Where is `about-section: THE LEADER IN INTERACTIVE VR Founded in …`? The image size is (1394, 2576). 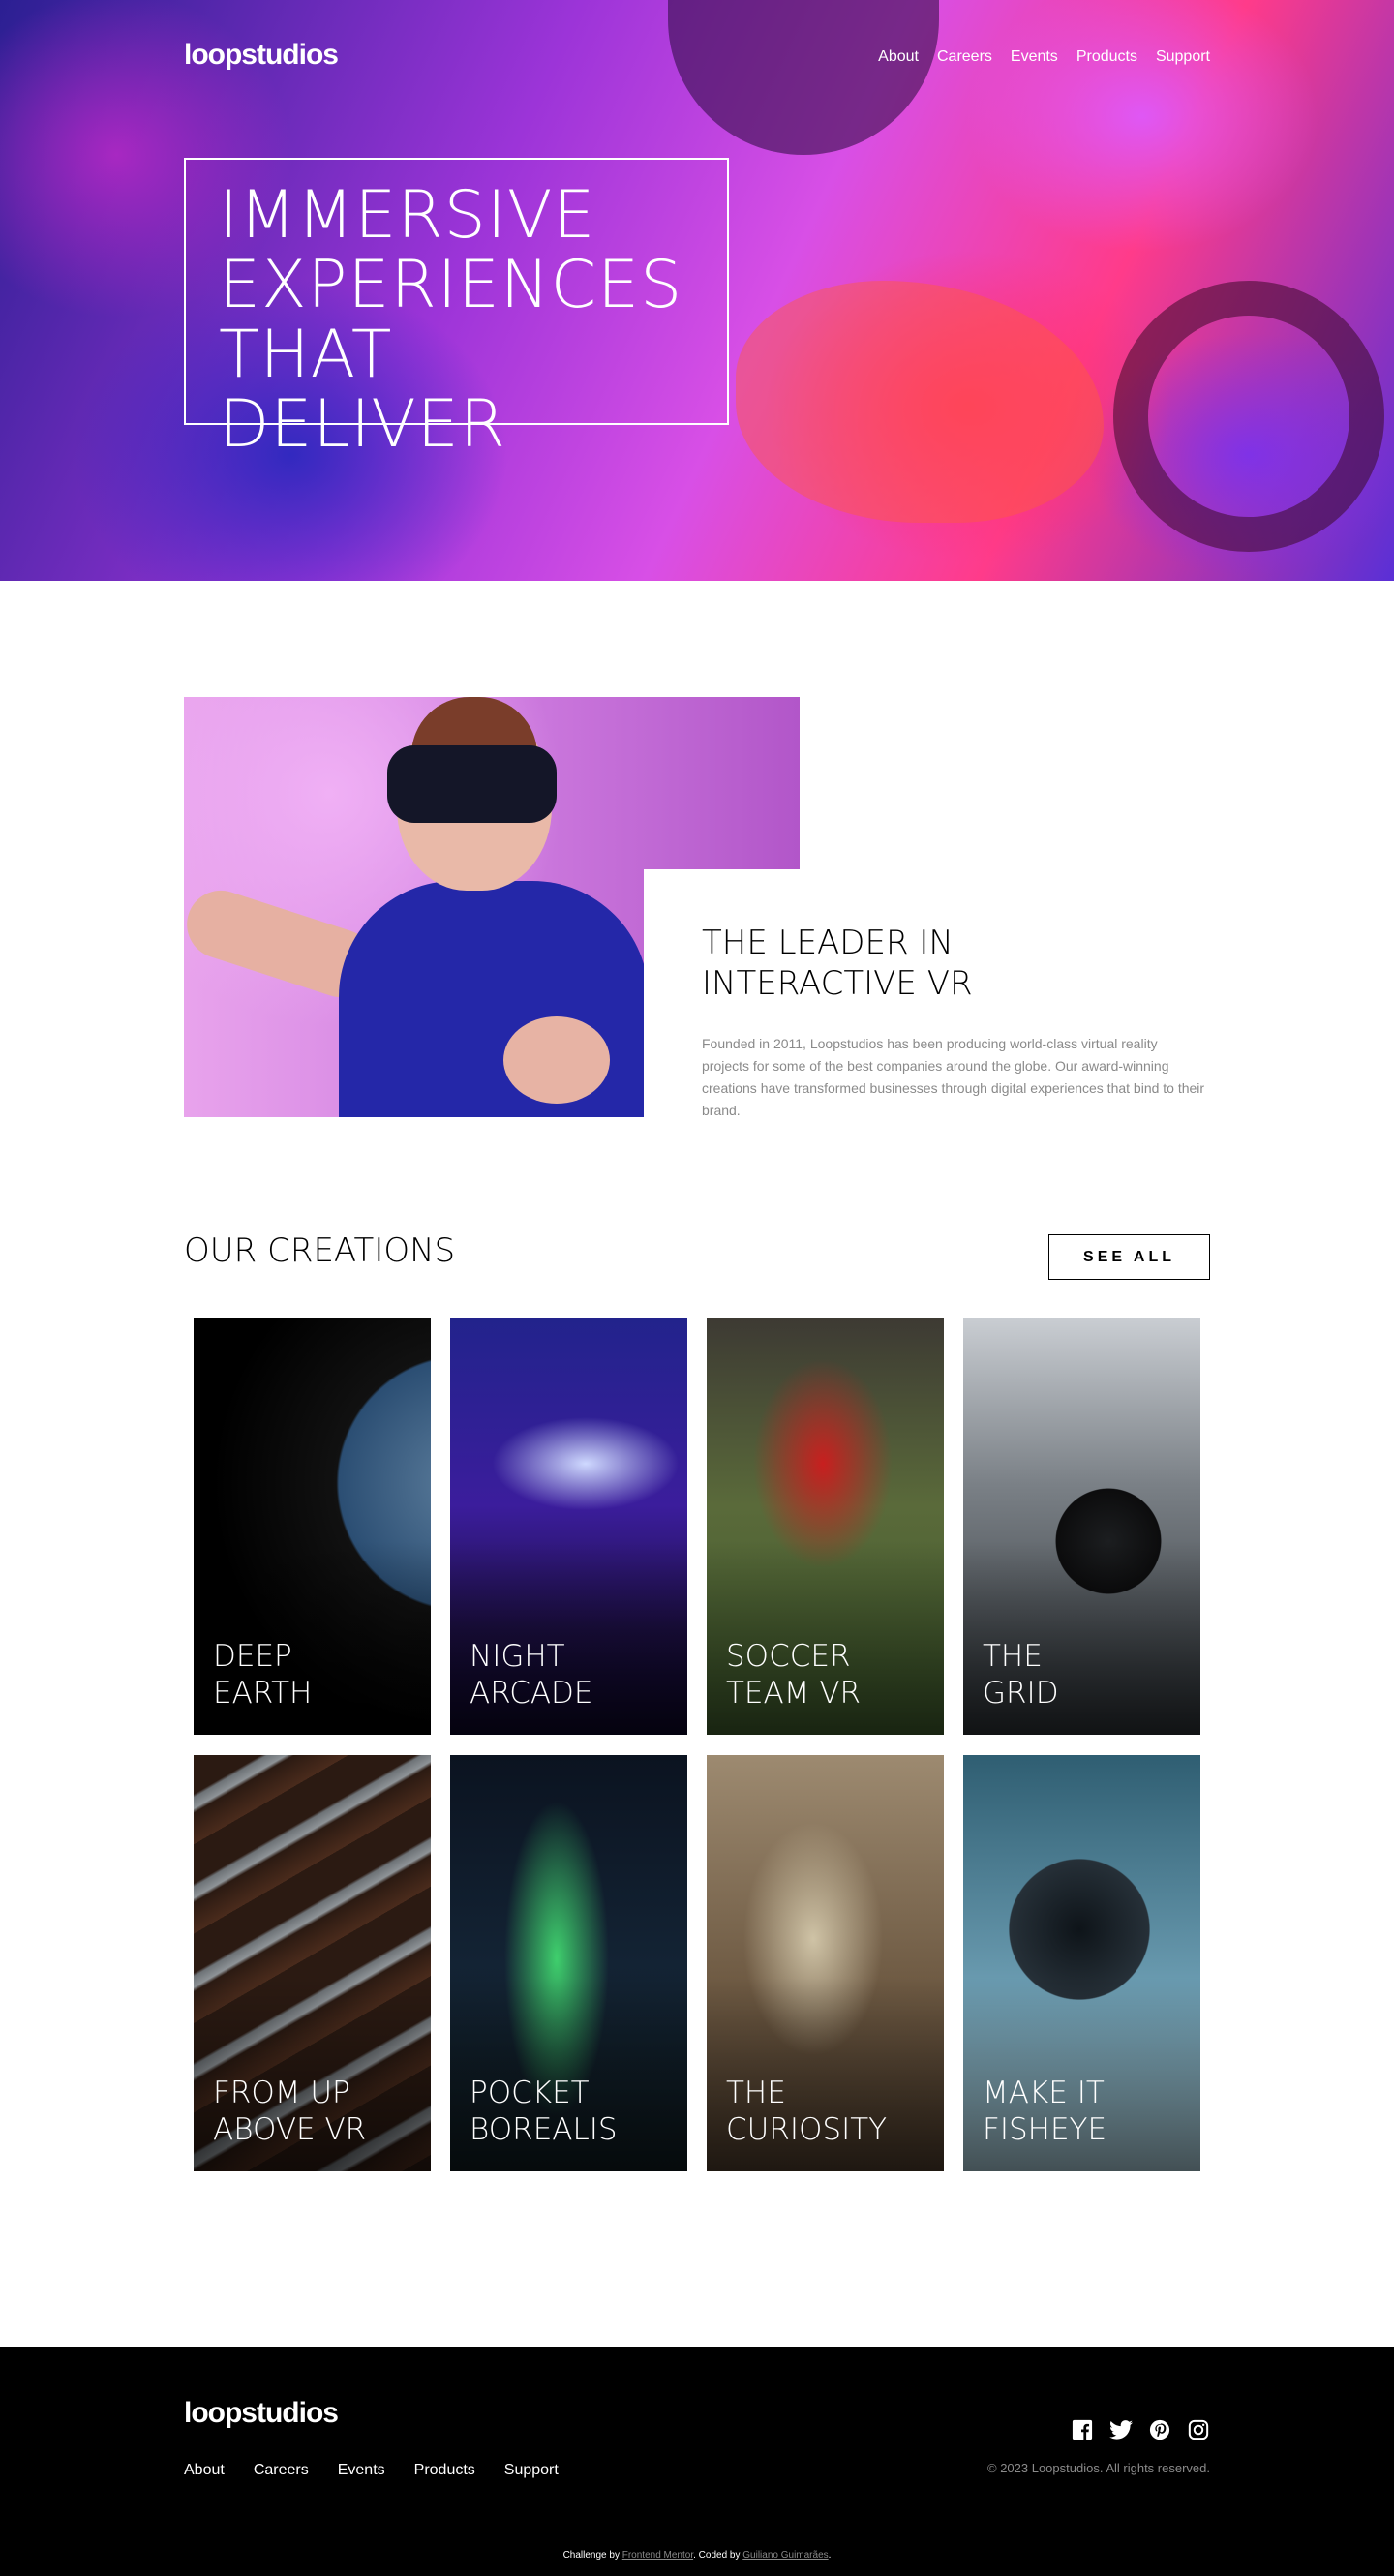 about-section: THE LEADER IN INTERACTIVE VR Founded in … is located at coordinates (953, 1023).